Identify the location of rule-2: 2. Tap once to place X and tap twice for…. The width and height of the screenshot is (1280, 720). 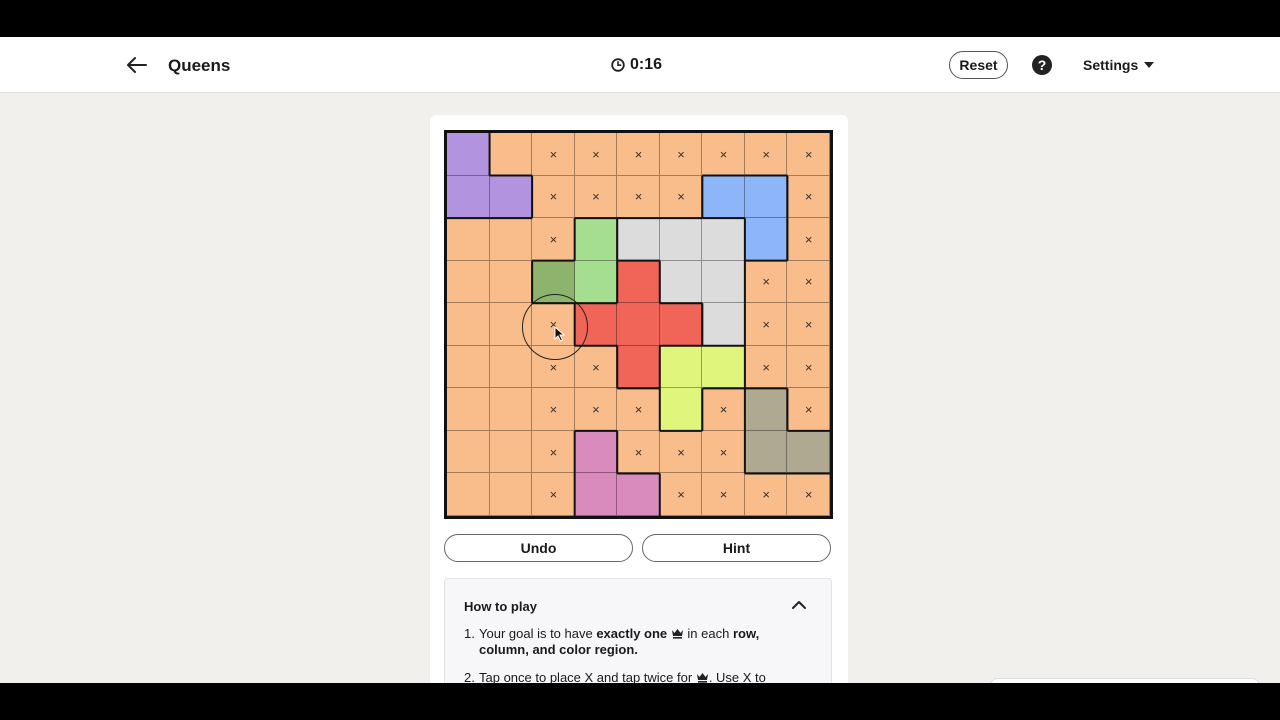
(629, 676).